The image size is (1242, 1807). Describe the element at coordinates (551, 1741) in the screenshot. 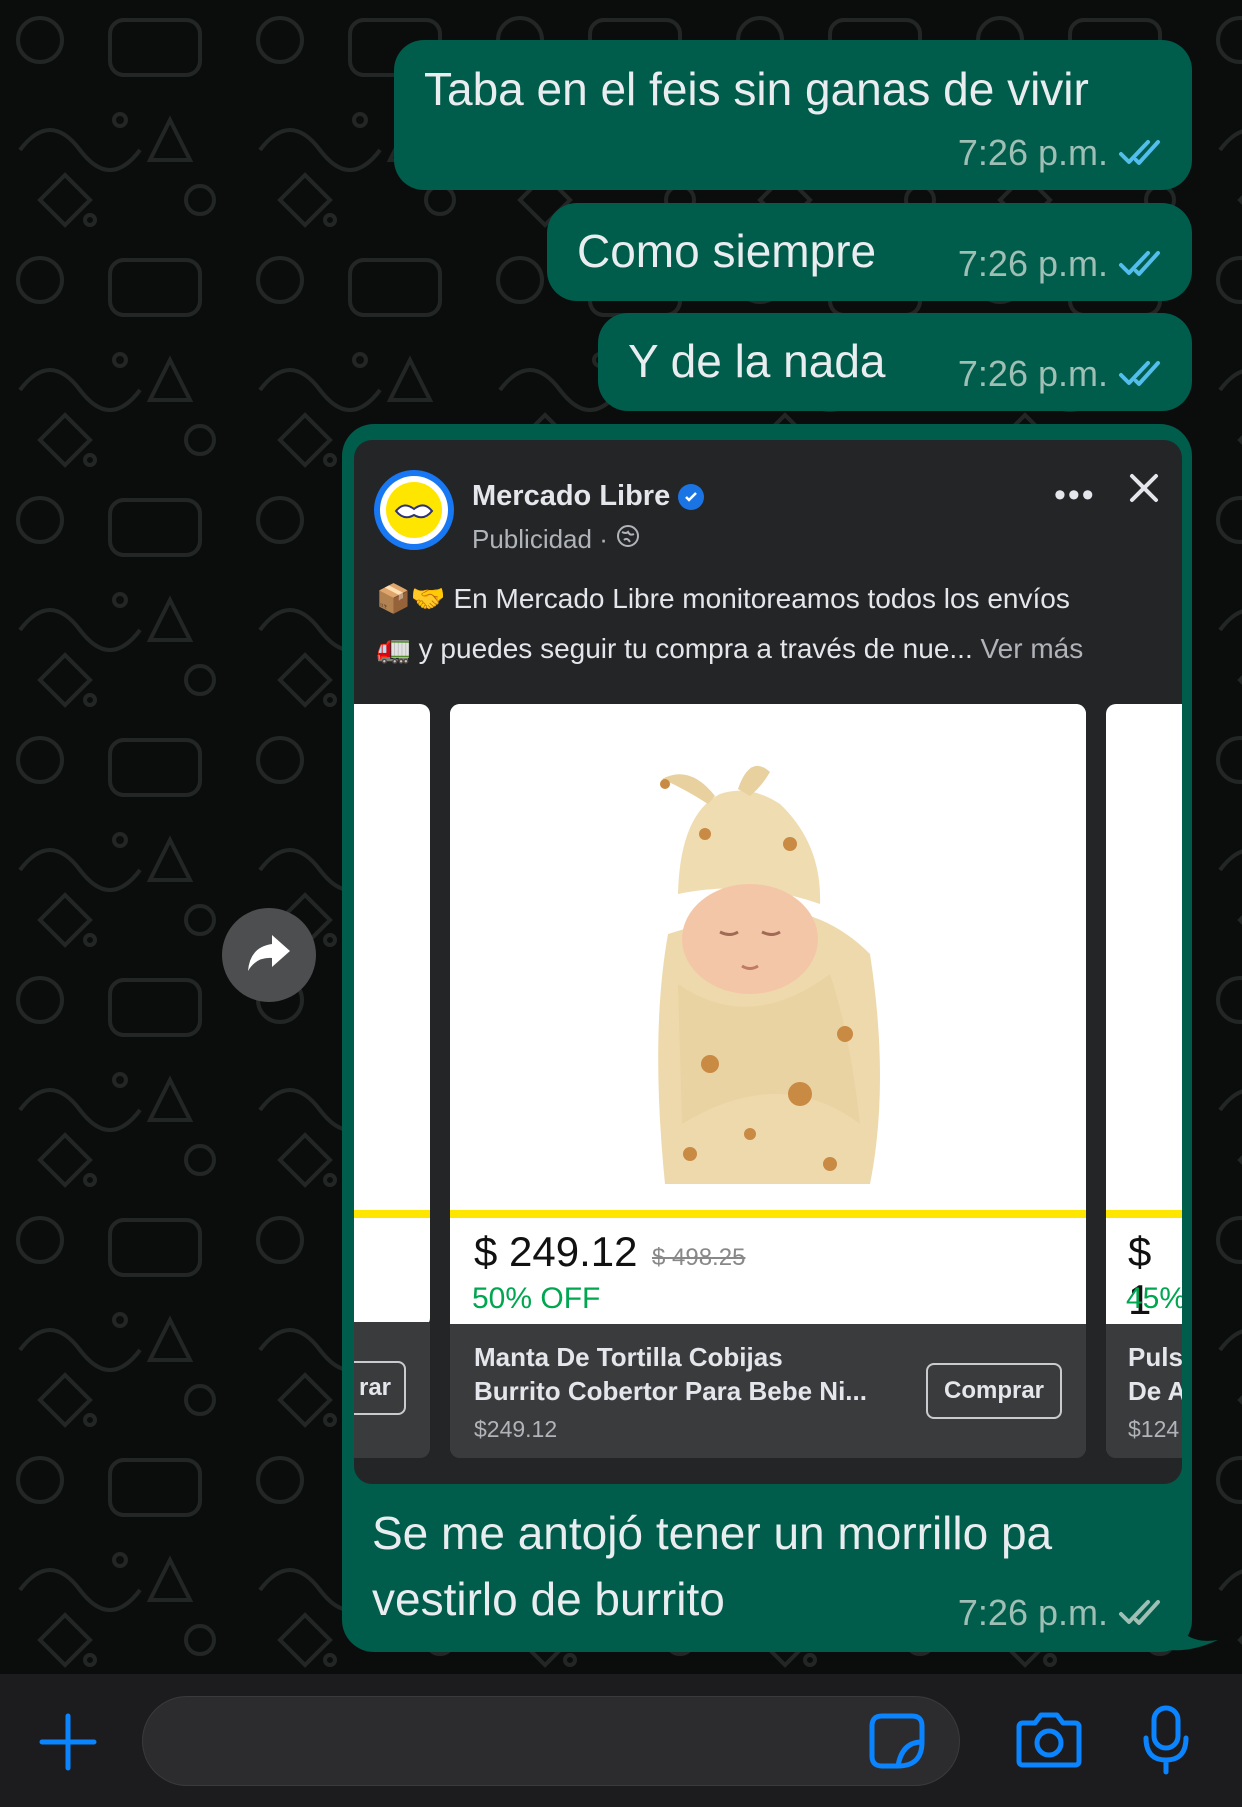

I see `message-input` at that location.